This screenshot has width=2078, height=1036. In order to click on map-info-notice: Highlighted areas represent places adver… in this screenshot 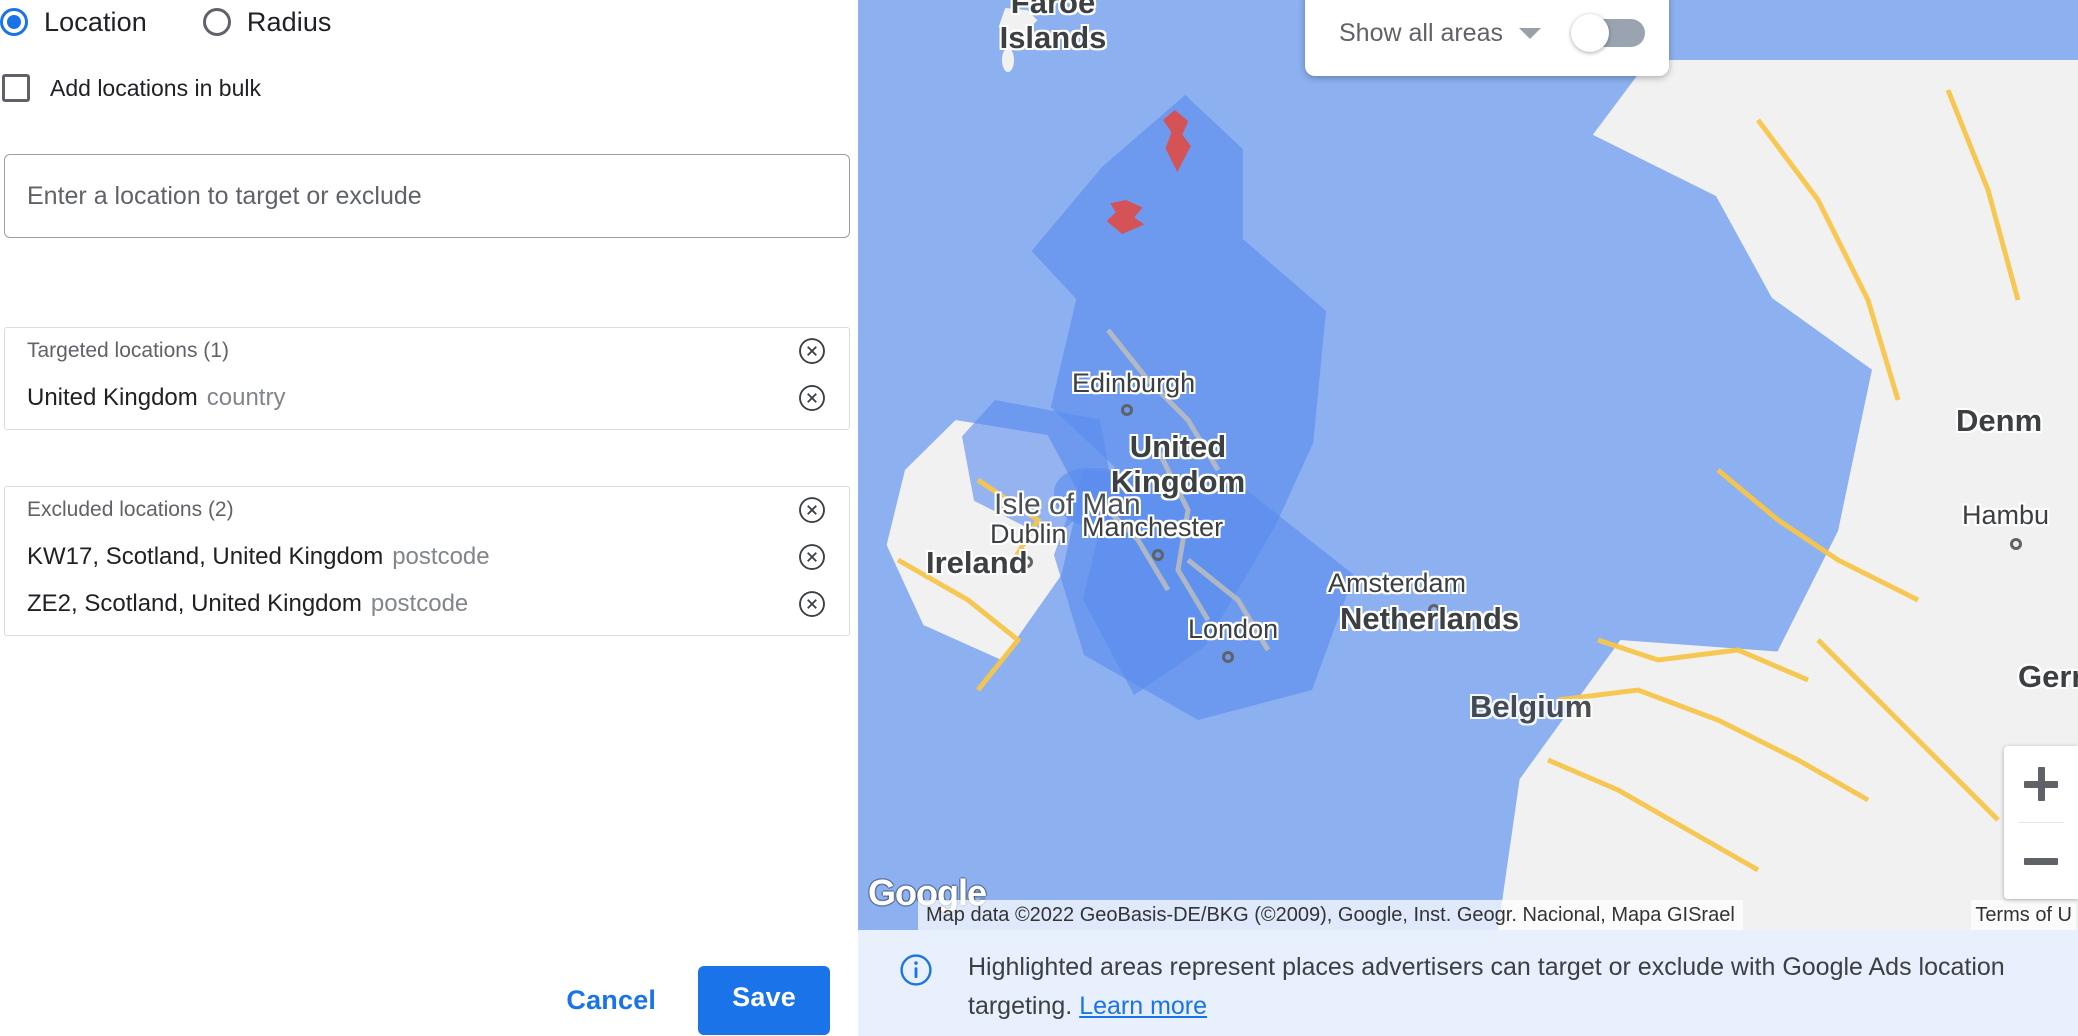, I will do `click(1468, 983)`.